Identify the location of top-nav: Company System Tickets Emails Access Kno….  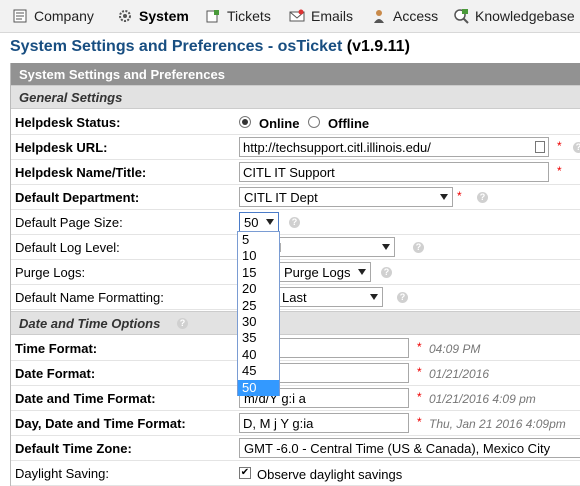
(290, 16).